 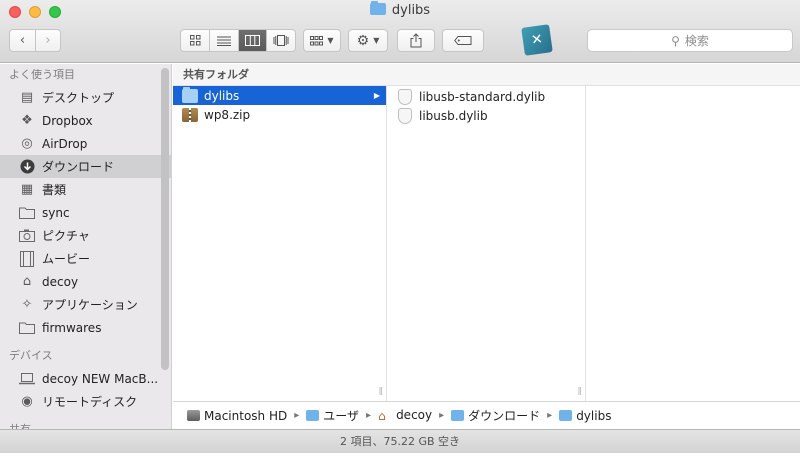 What do you see at coordinates (90, 305) in the screenshot?
I see `sidebar-item-label: アプリケーション` at bounding box center [90, 305].